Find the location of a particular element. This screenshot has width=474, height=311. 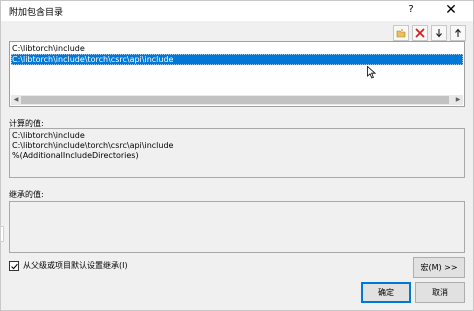

close-button: ✕ is located at coordinates (451, 11).